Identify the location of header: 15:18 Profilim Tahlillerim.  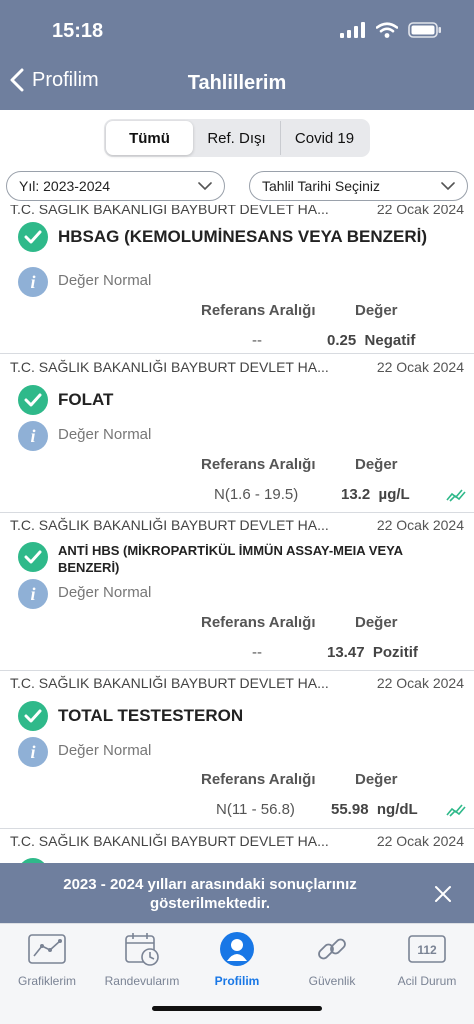
(237, 55).